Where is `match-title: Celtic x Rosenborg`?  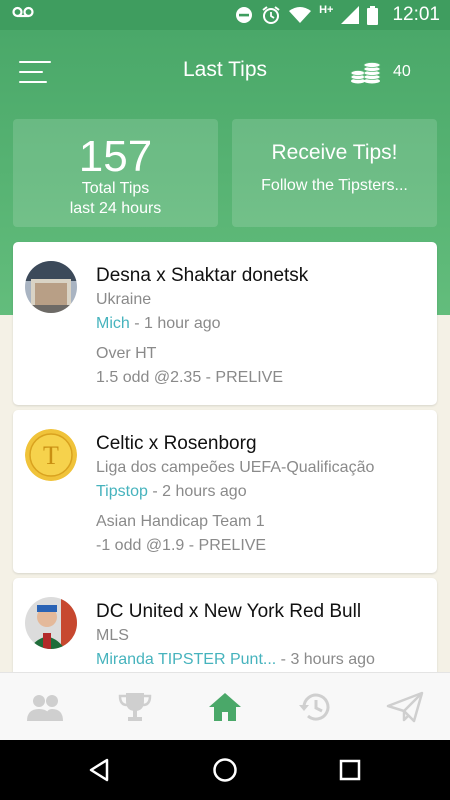 match-title: Celtic x Rosenborg is located at coordinates (176, 443).